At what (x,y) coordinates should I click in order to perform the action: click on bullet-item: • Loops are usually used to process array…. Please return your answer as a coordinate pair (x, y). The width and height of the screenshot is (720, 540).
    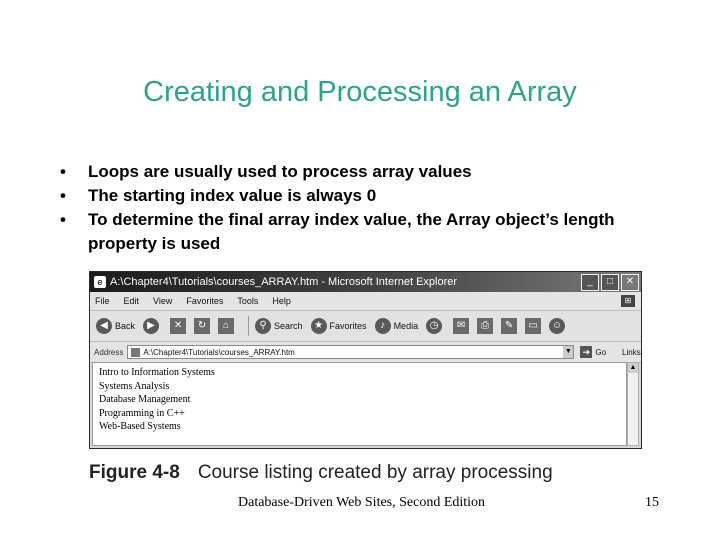
    Looking at the image, I should click on (368, 172).